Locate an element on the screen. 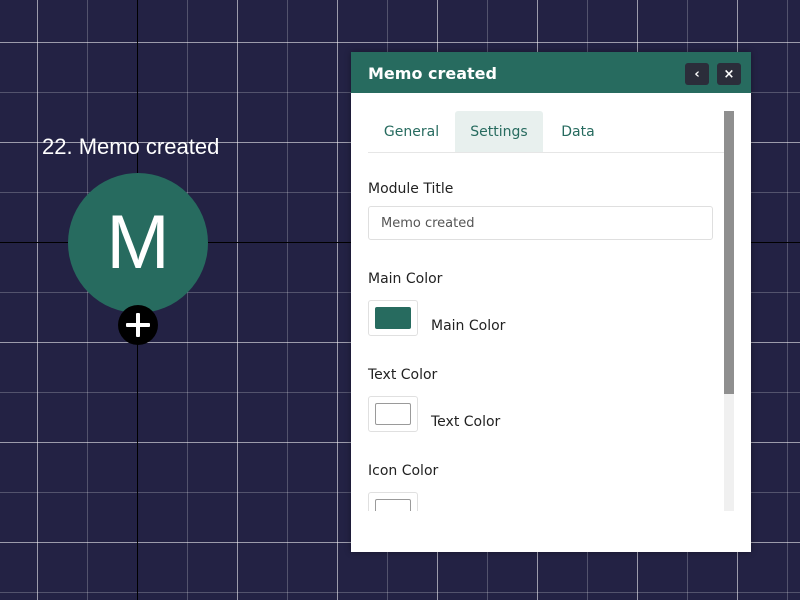 This screenshot has width=800, height=600. scrollbar-thumb is located at coordinates (729, 252).